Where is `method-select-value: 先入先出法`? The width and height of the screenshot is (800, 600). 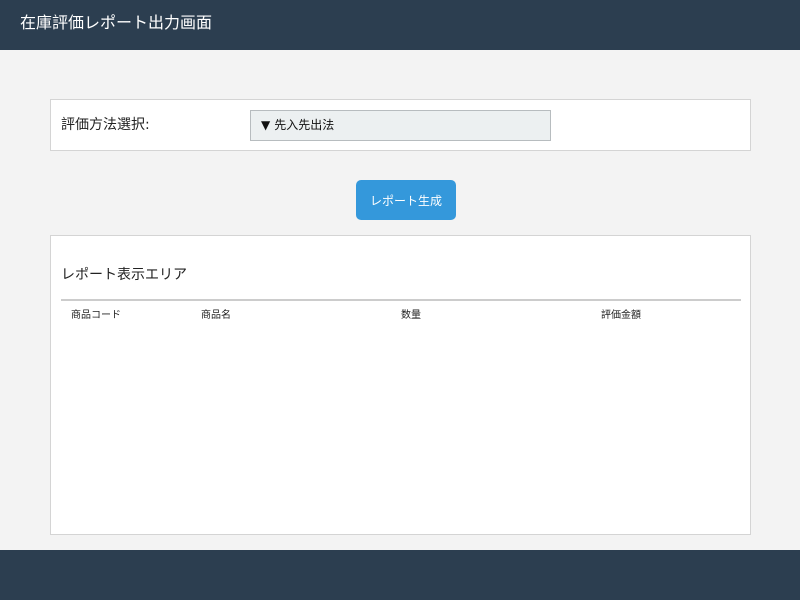 method-select-value: 先入先出法 is located at coordinates (304, 125).